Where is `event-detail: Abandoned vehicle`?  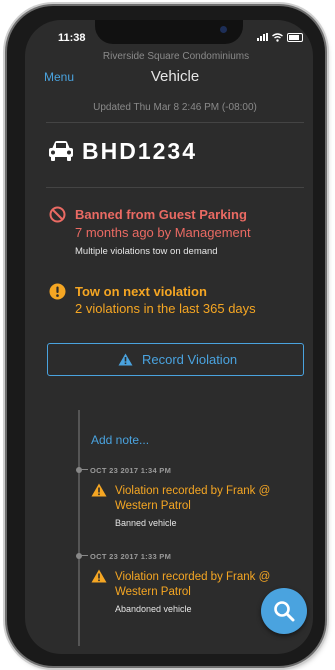
event-detail: Abandoned vehicle is located at coordinates (153, 609).